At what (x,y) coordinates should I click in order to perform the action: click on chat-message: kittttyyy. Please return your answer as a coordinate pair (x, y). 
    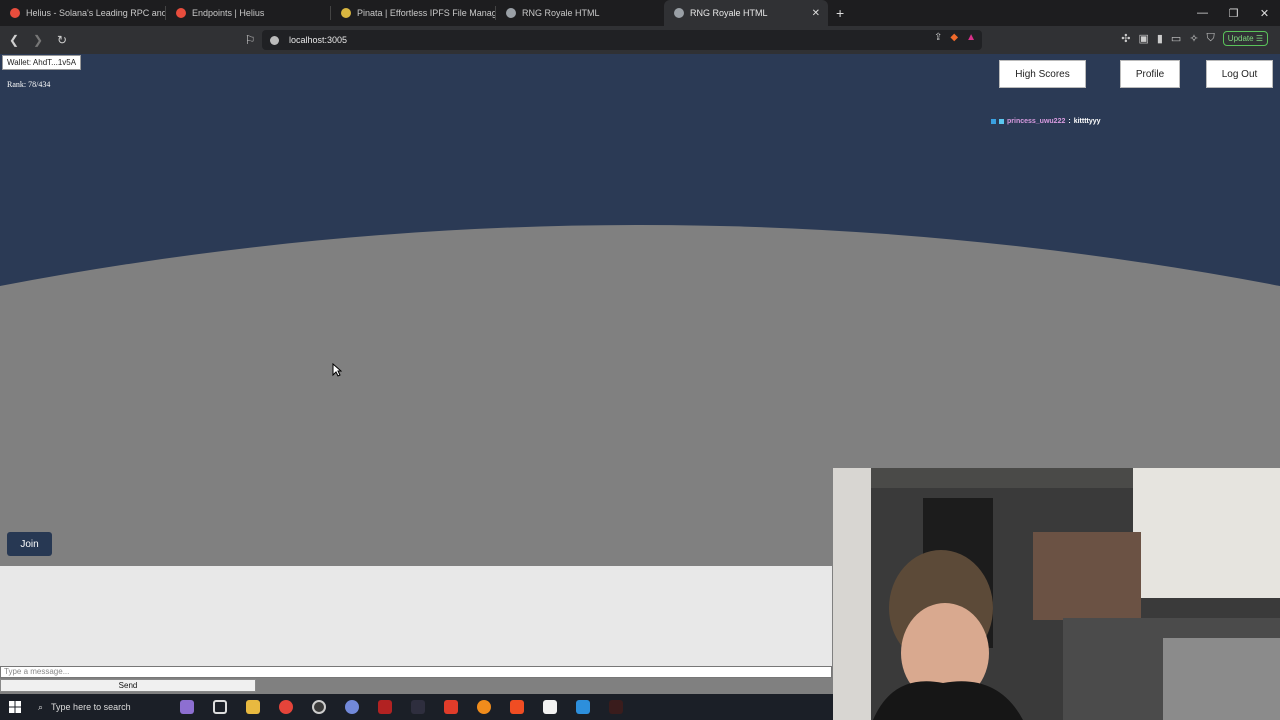
    Looking at the image, I should click on (1087, 121).